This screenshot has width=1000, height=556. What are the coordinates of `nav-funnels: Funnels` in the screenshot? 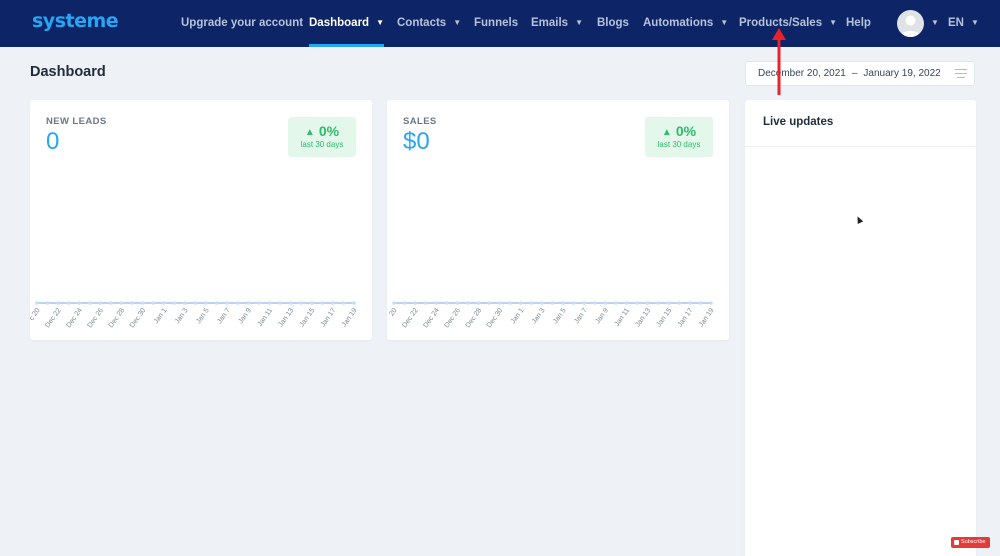 It's located at (496, 23).